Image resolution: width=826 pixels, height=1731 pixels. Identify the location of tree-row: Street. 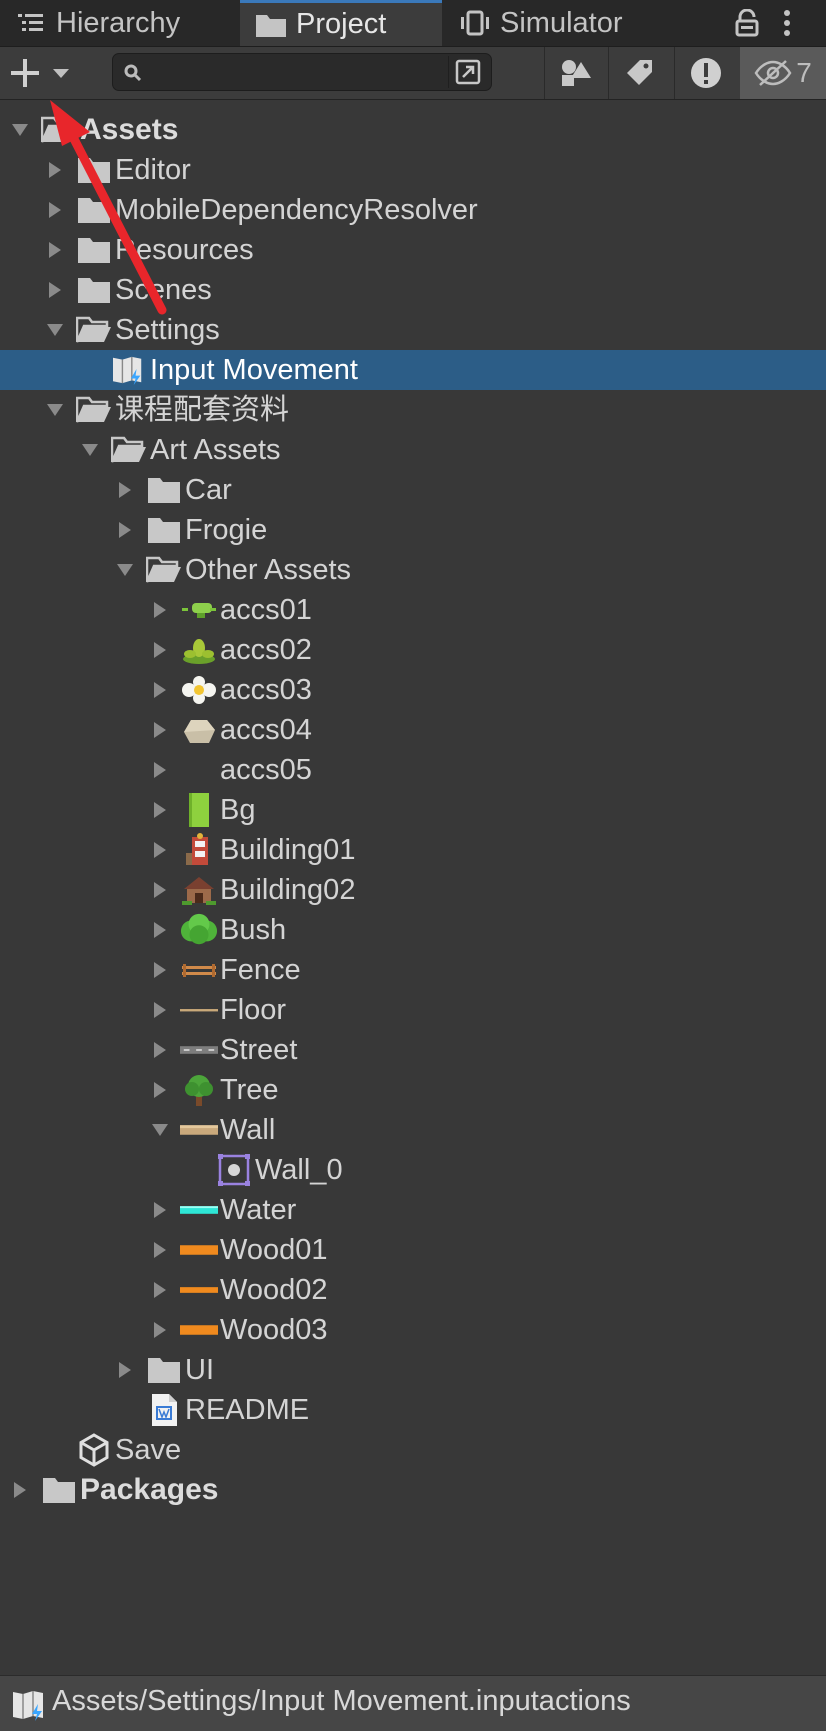
(413, 1050).